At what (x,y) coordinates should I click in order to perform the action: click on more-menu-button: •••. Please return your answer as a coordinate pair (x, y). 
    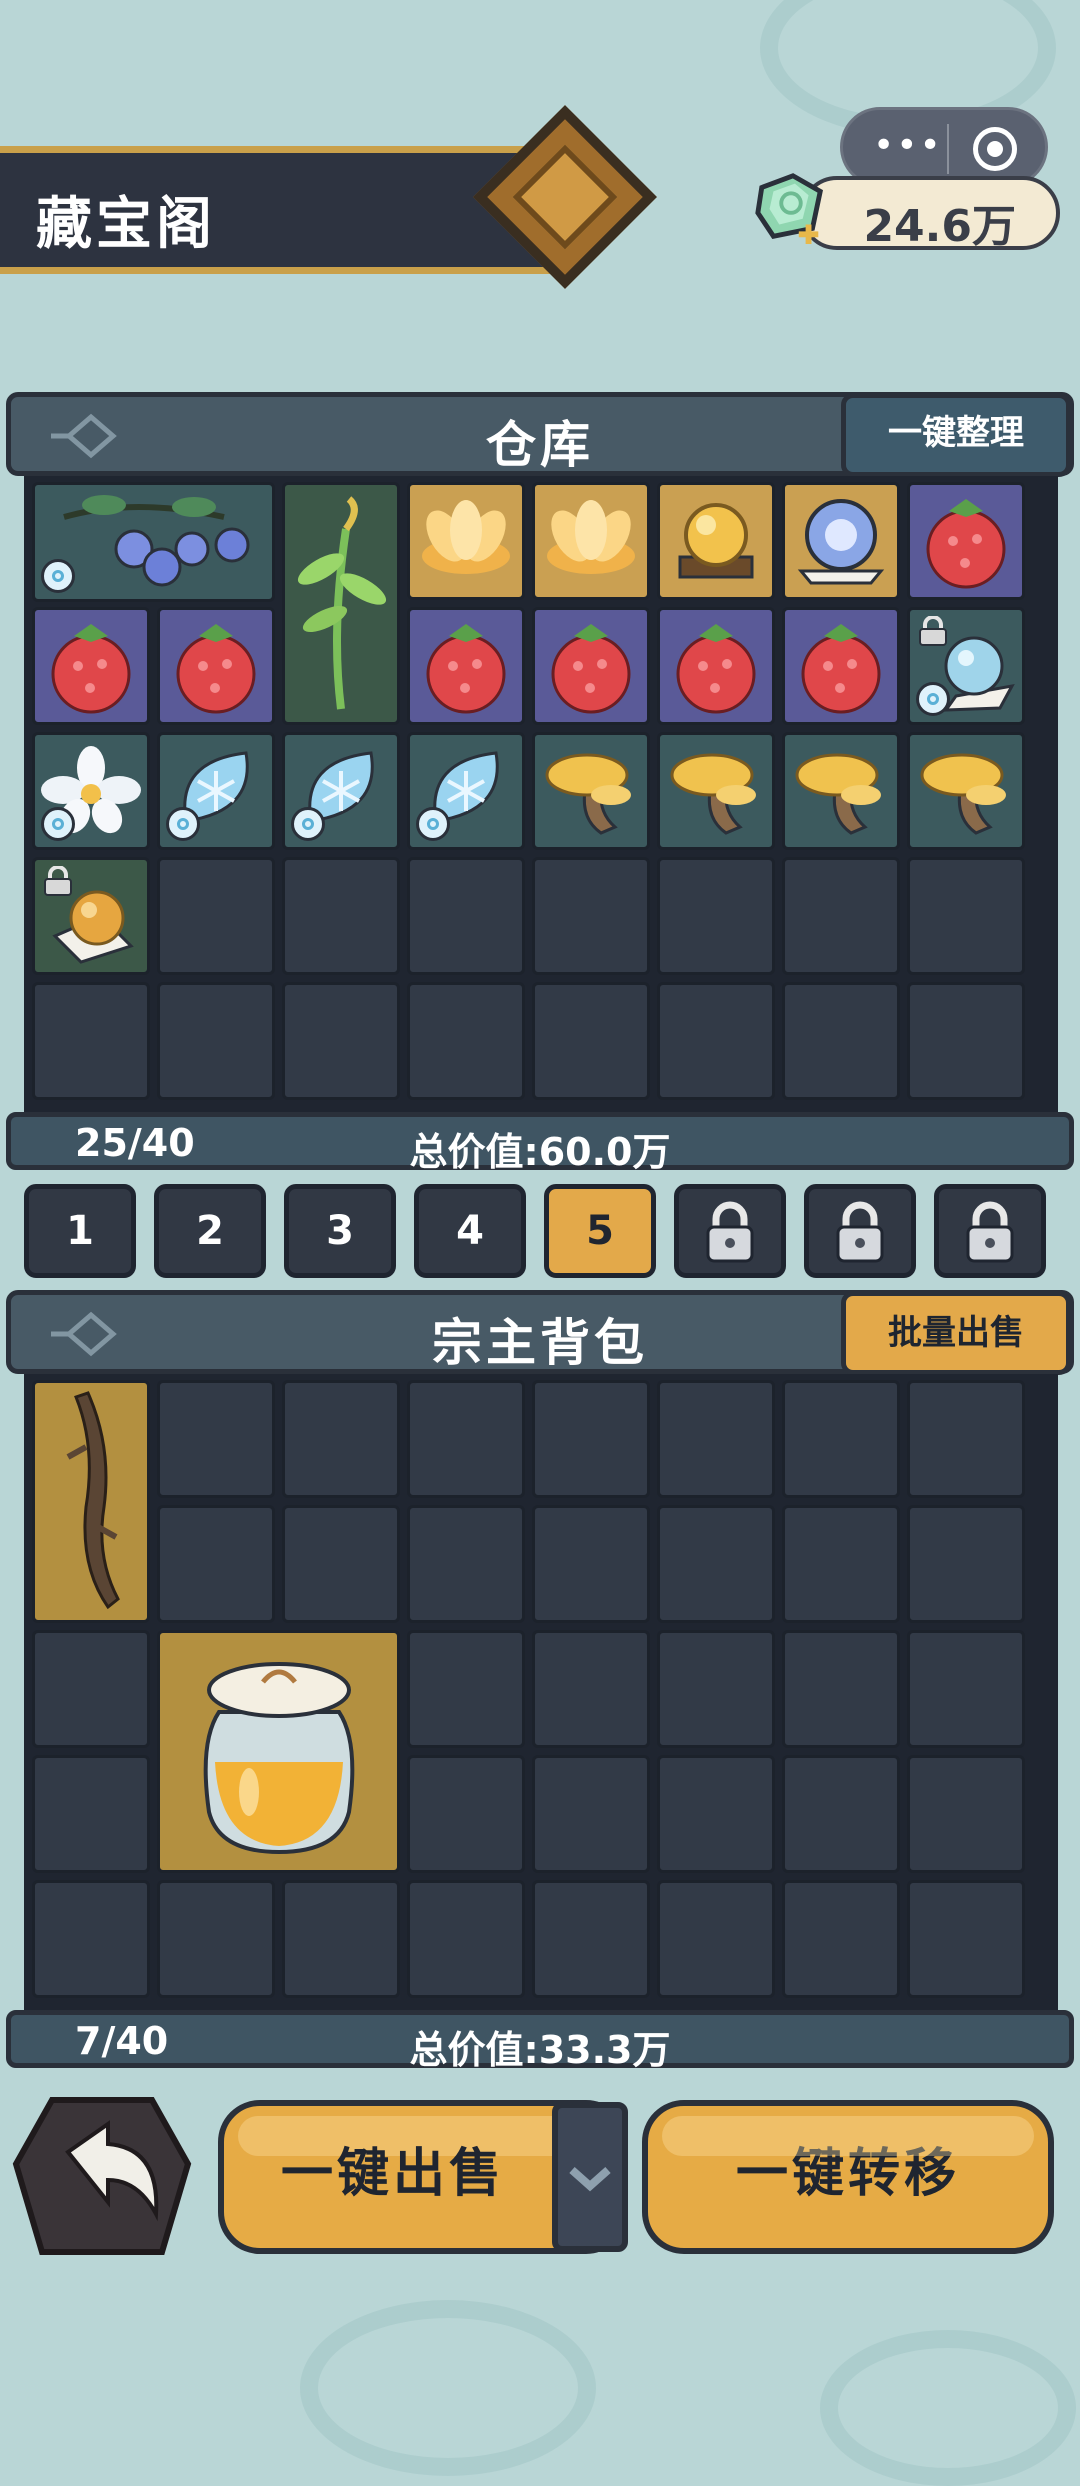
    Looking at the image, I should click on (908, 146).